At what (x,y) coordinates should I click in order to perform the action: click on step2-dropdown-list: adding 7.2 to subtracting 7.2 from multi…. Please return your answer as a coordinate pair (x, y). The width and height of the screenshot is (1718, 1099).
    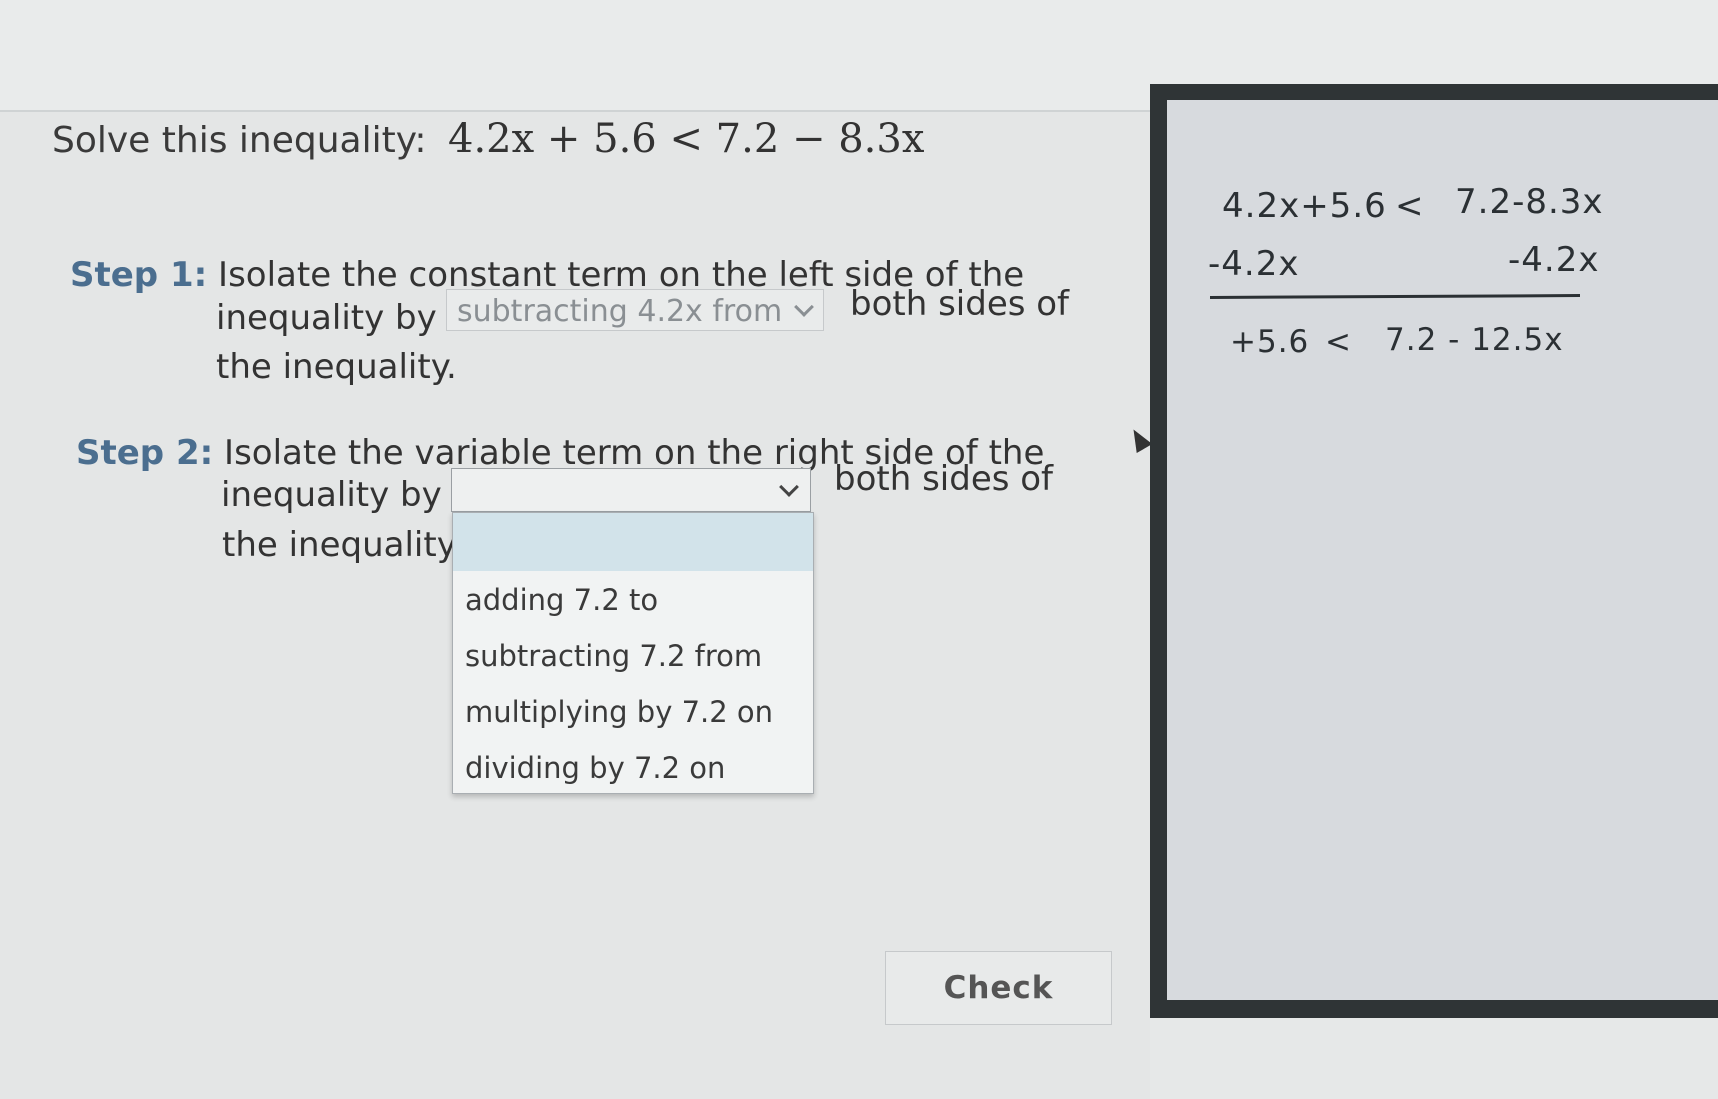
    Looking at the image, I should click on (633, 653).